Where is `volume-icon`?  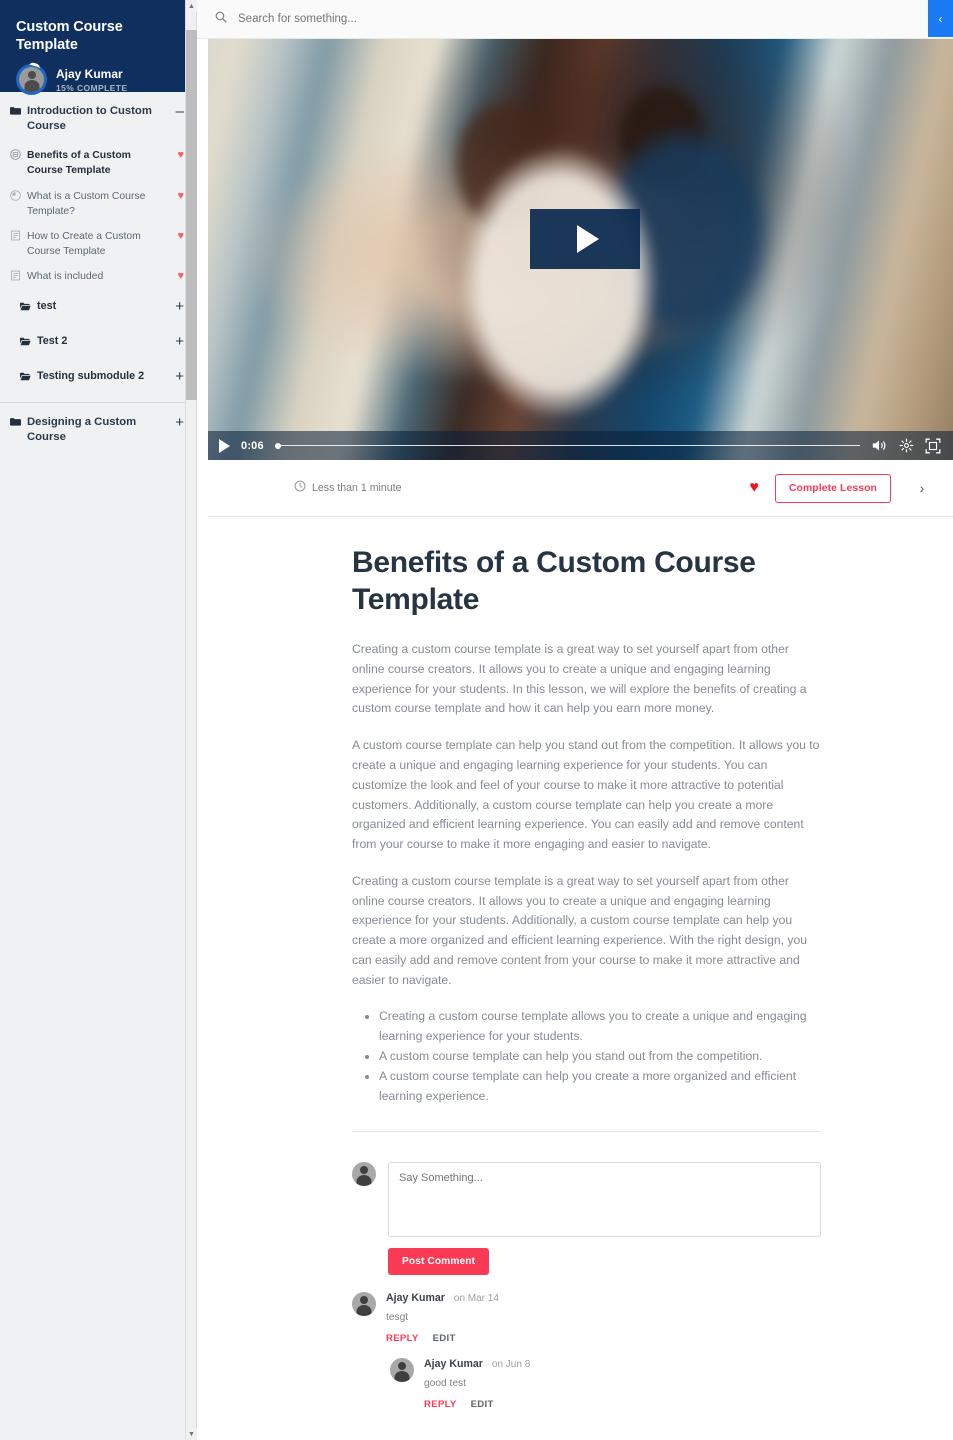 volume-icon is located at coordinates (879, 445).